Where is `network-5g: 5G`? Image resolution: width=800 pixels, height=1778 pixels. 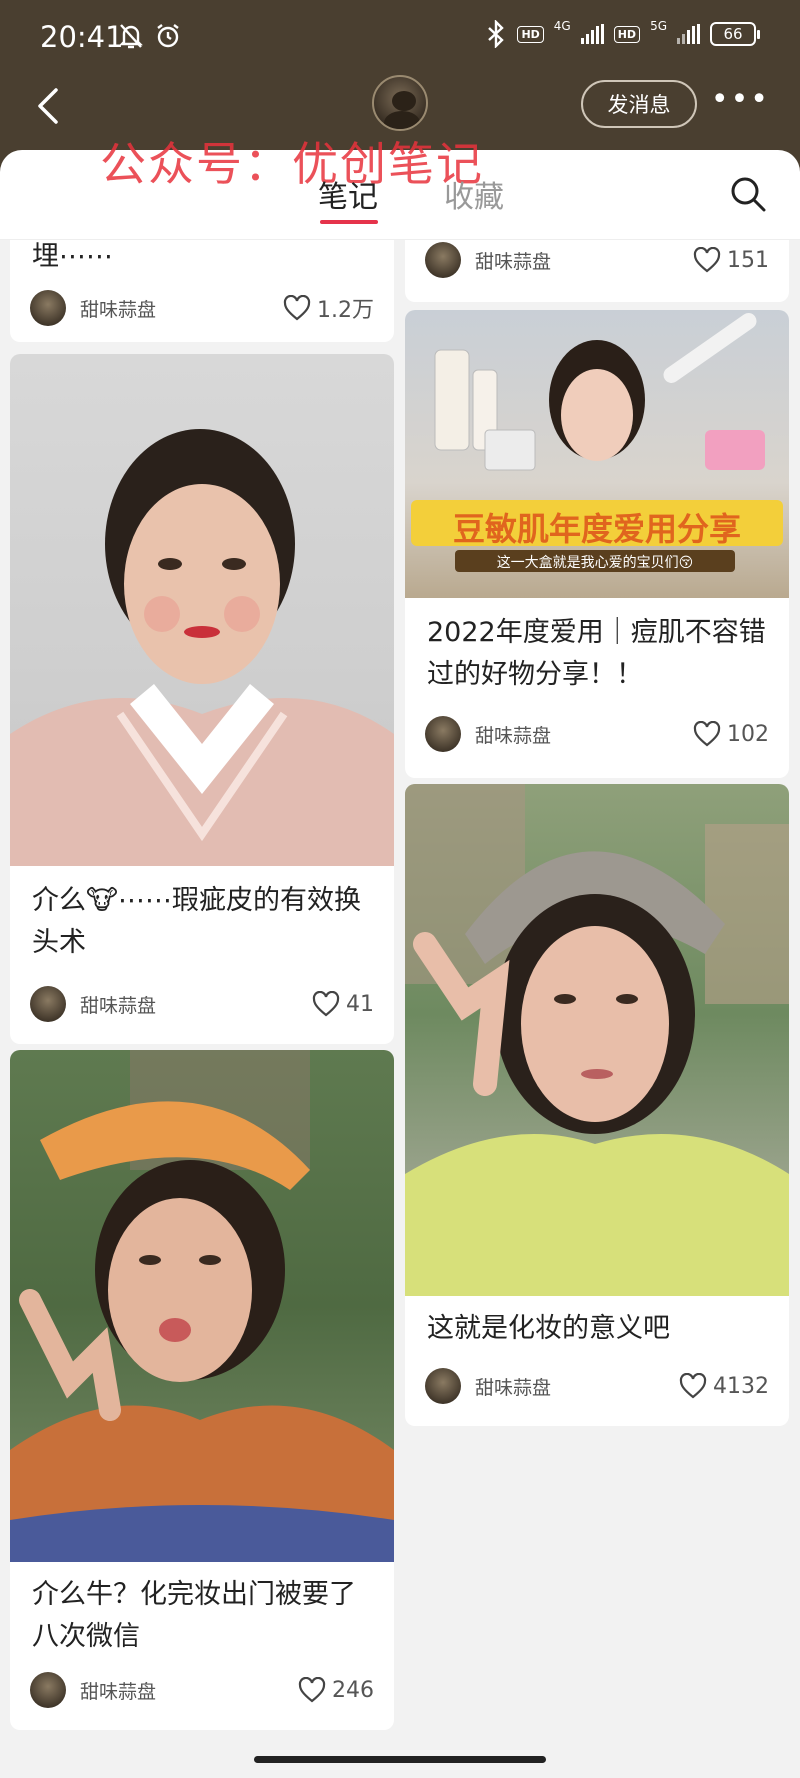 network-5g: 5G is located at coordinates (658, 26).